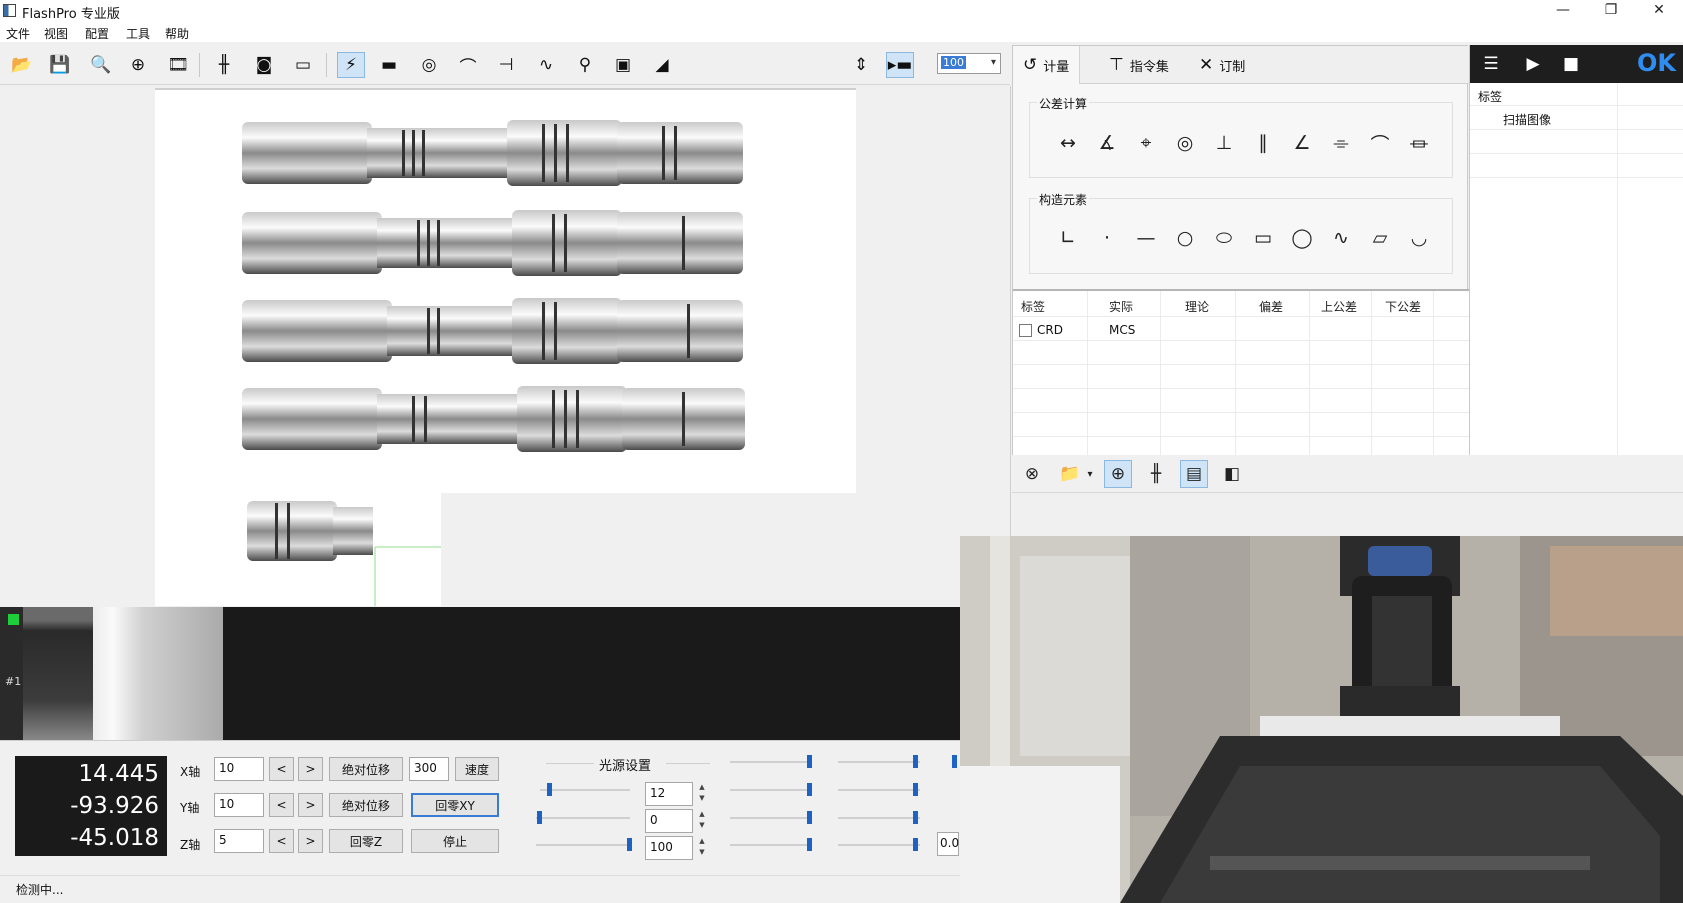  I want to click on angularity-icon: ∠, so click(1302, 143).